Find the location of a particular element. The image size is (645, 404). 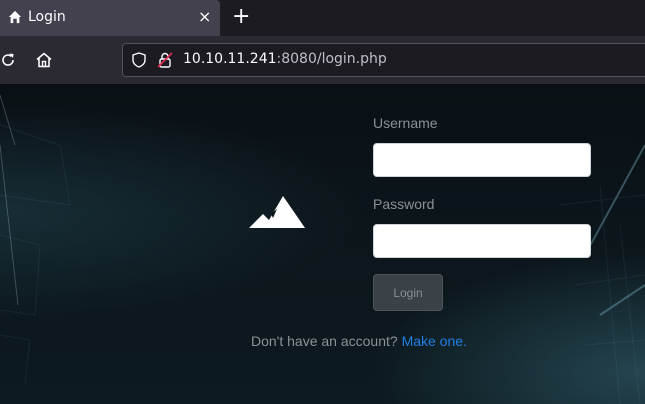

shield-icon is located at coordinates (139, 60).